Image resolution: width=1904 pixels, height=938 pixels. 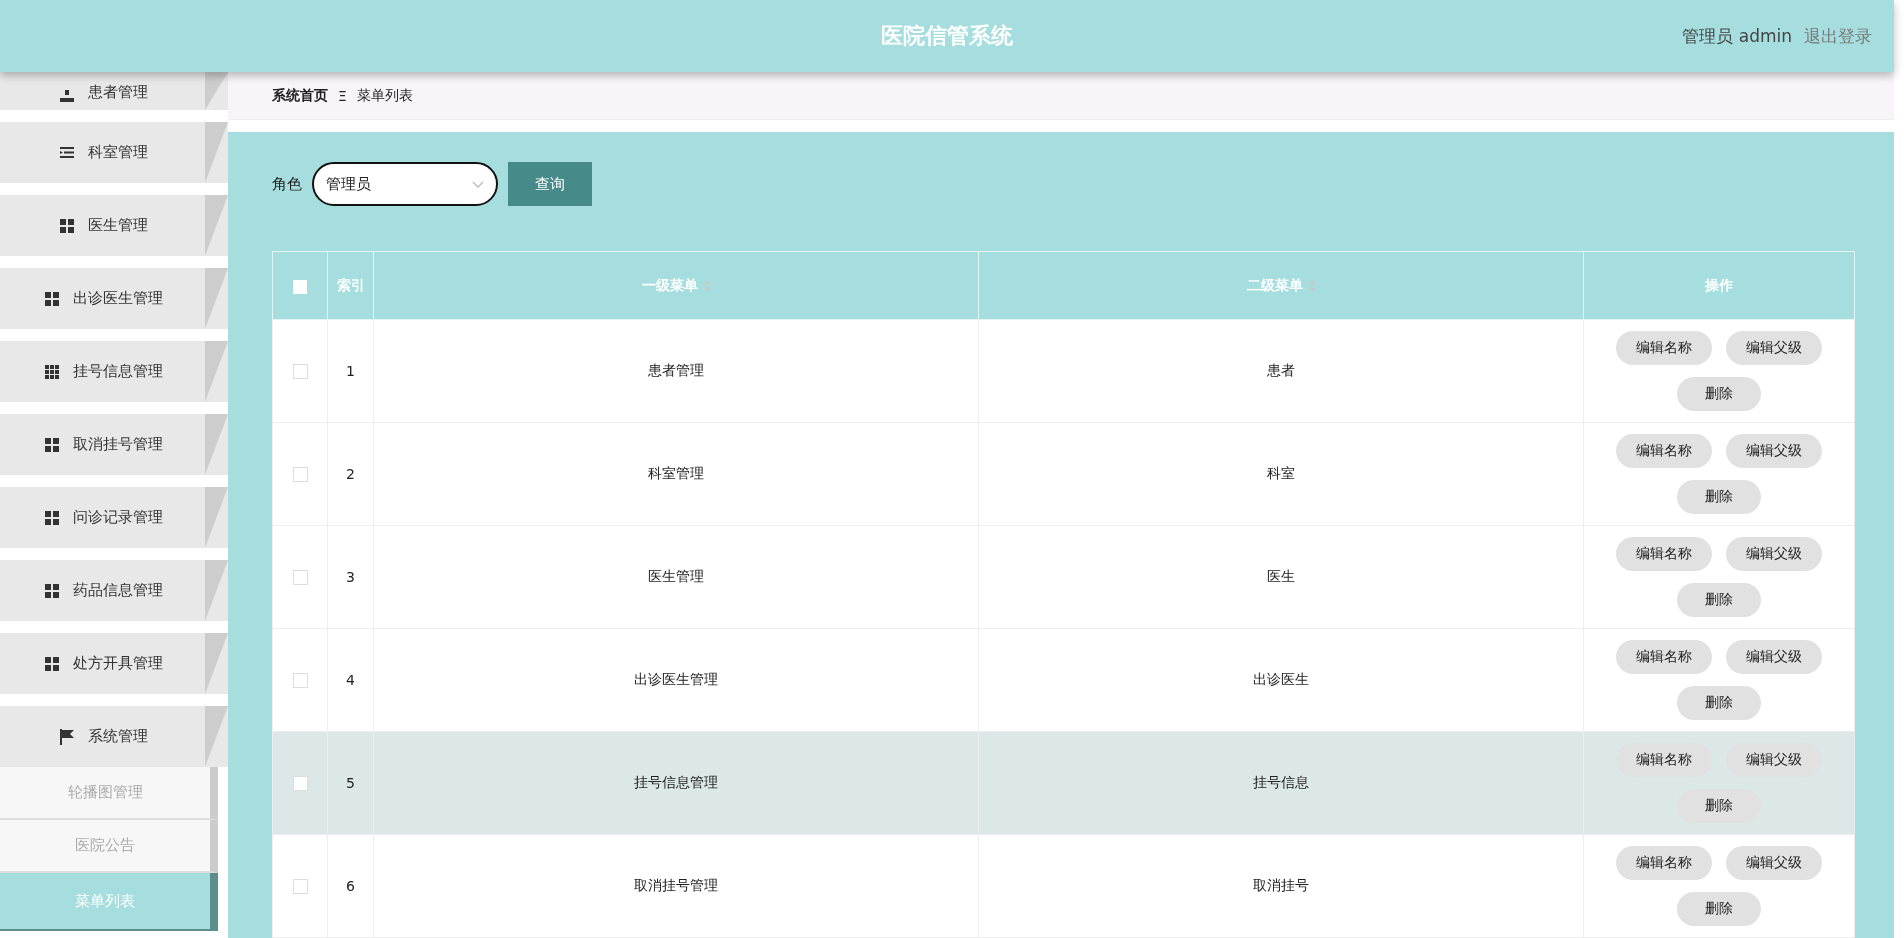 What do you see at coordinates (342, 95) in the screenshot?
I see `breadcrumb-separator: Ξ` at bounding box center [342, 95].